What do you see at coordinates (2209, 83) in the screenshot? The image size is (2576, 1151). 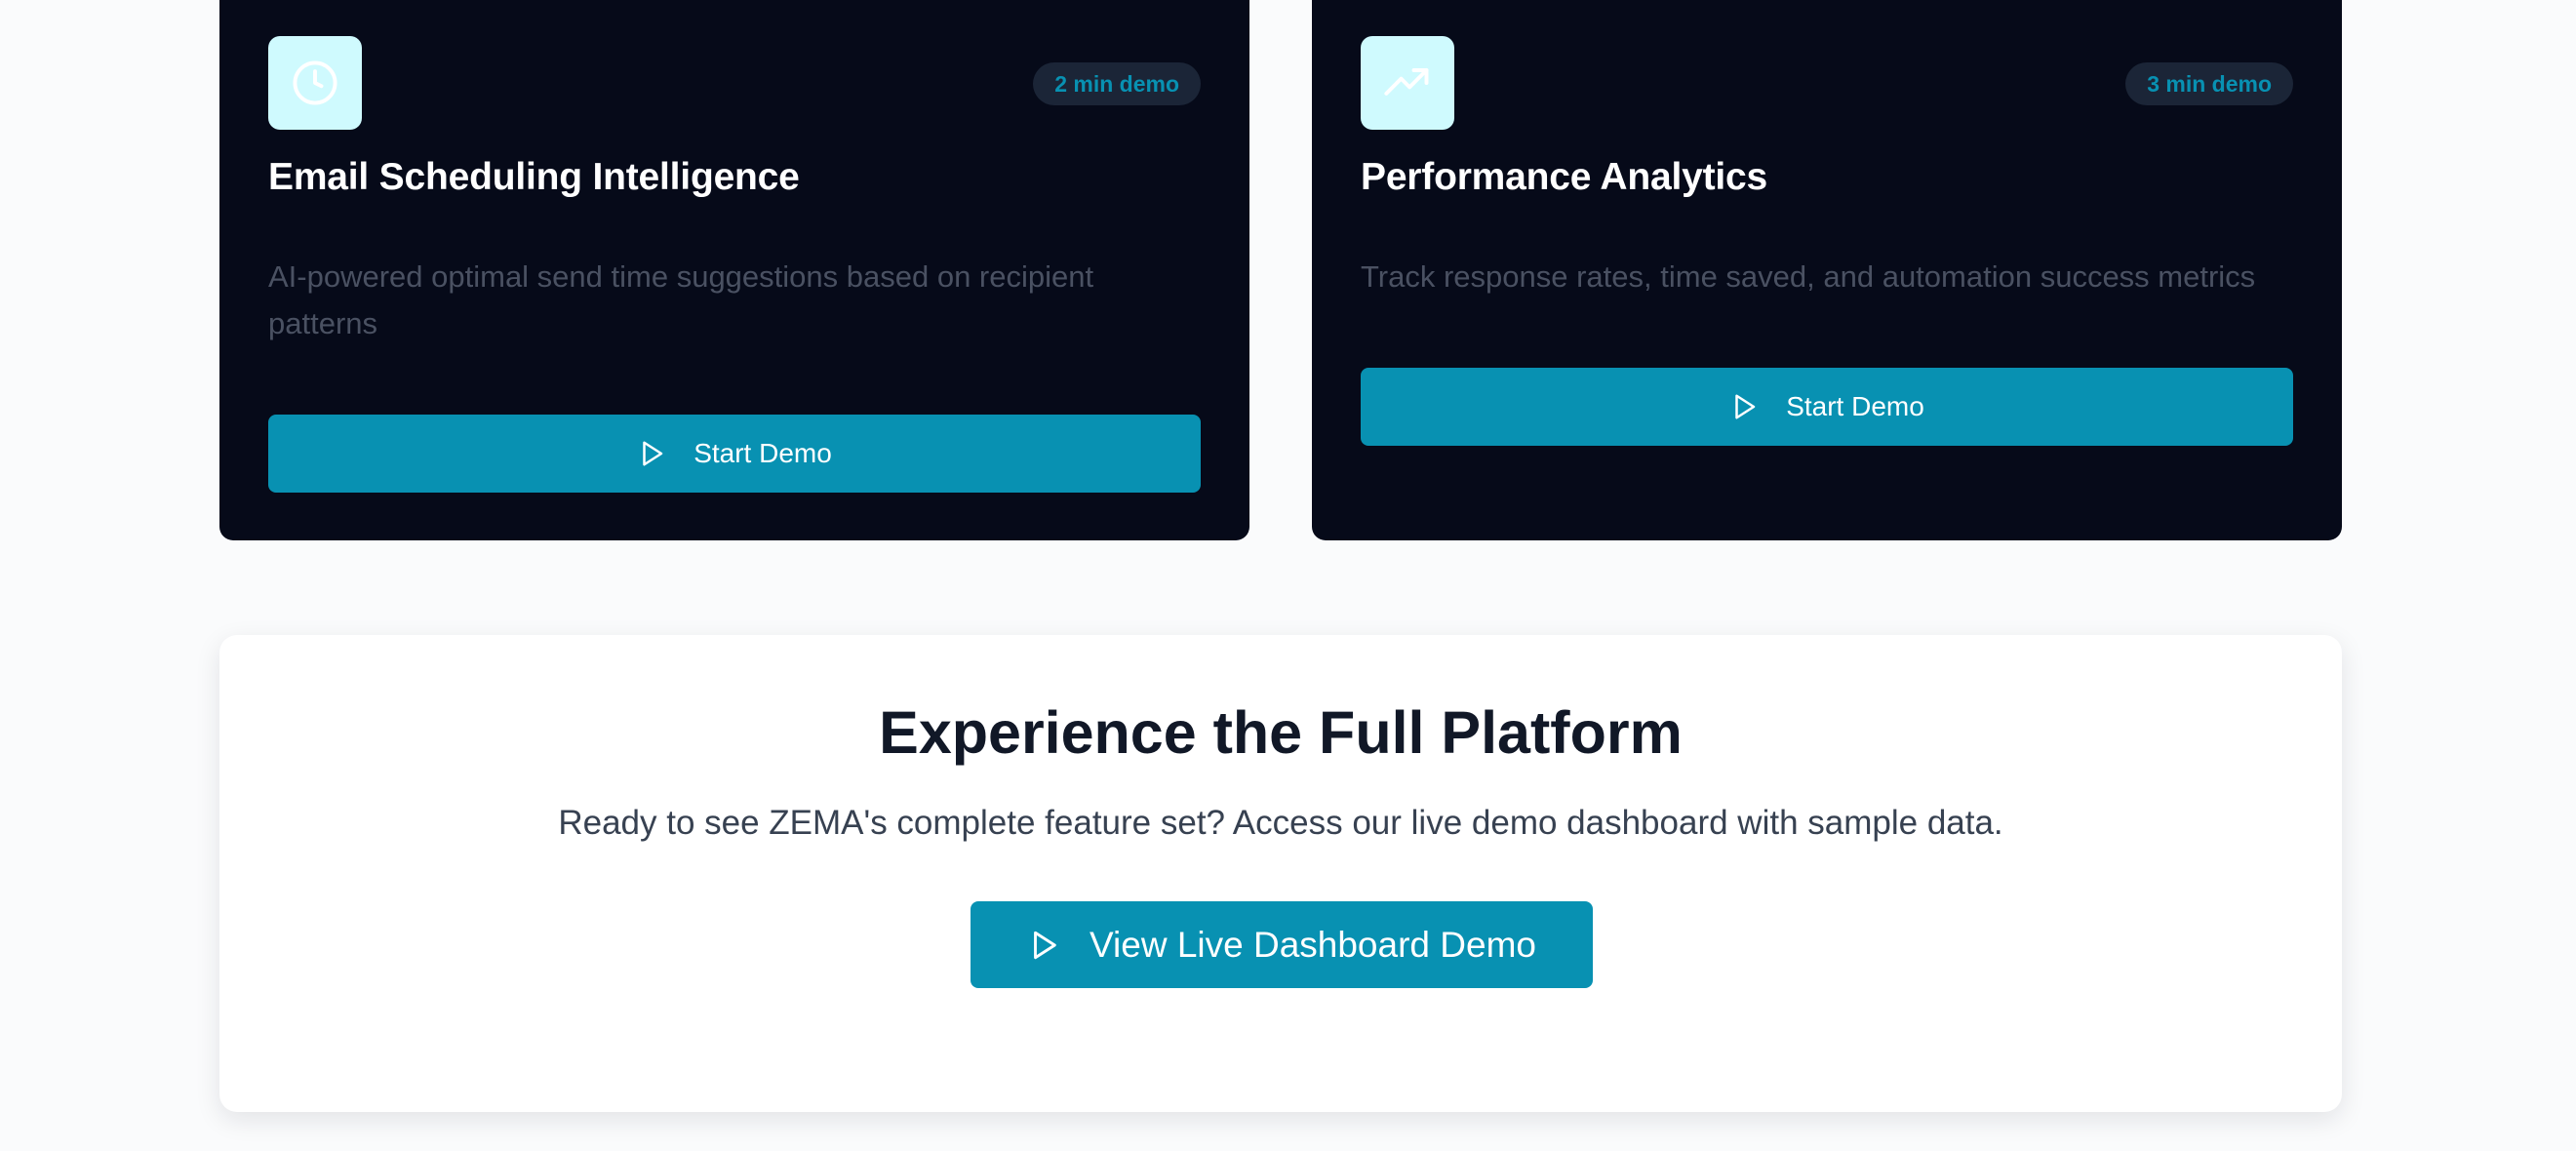 I see `duration-badge: 3 min demo` at bounding box center [2209, 83].